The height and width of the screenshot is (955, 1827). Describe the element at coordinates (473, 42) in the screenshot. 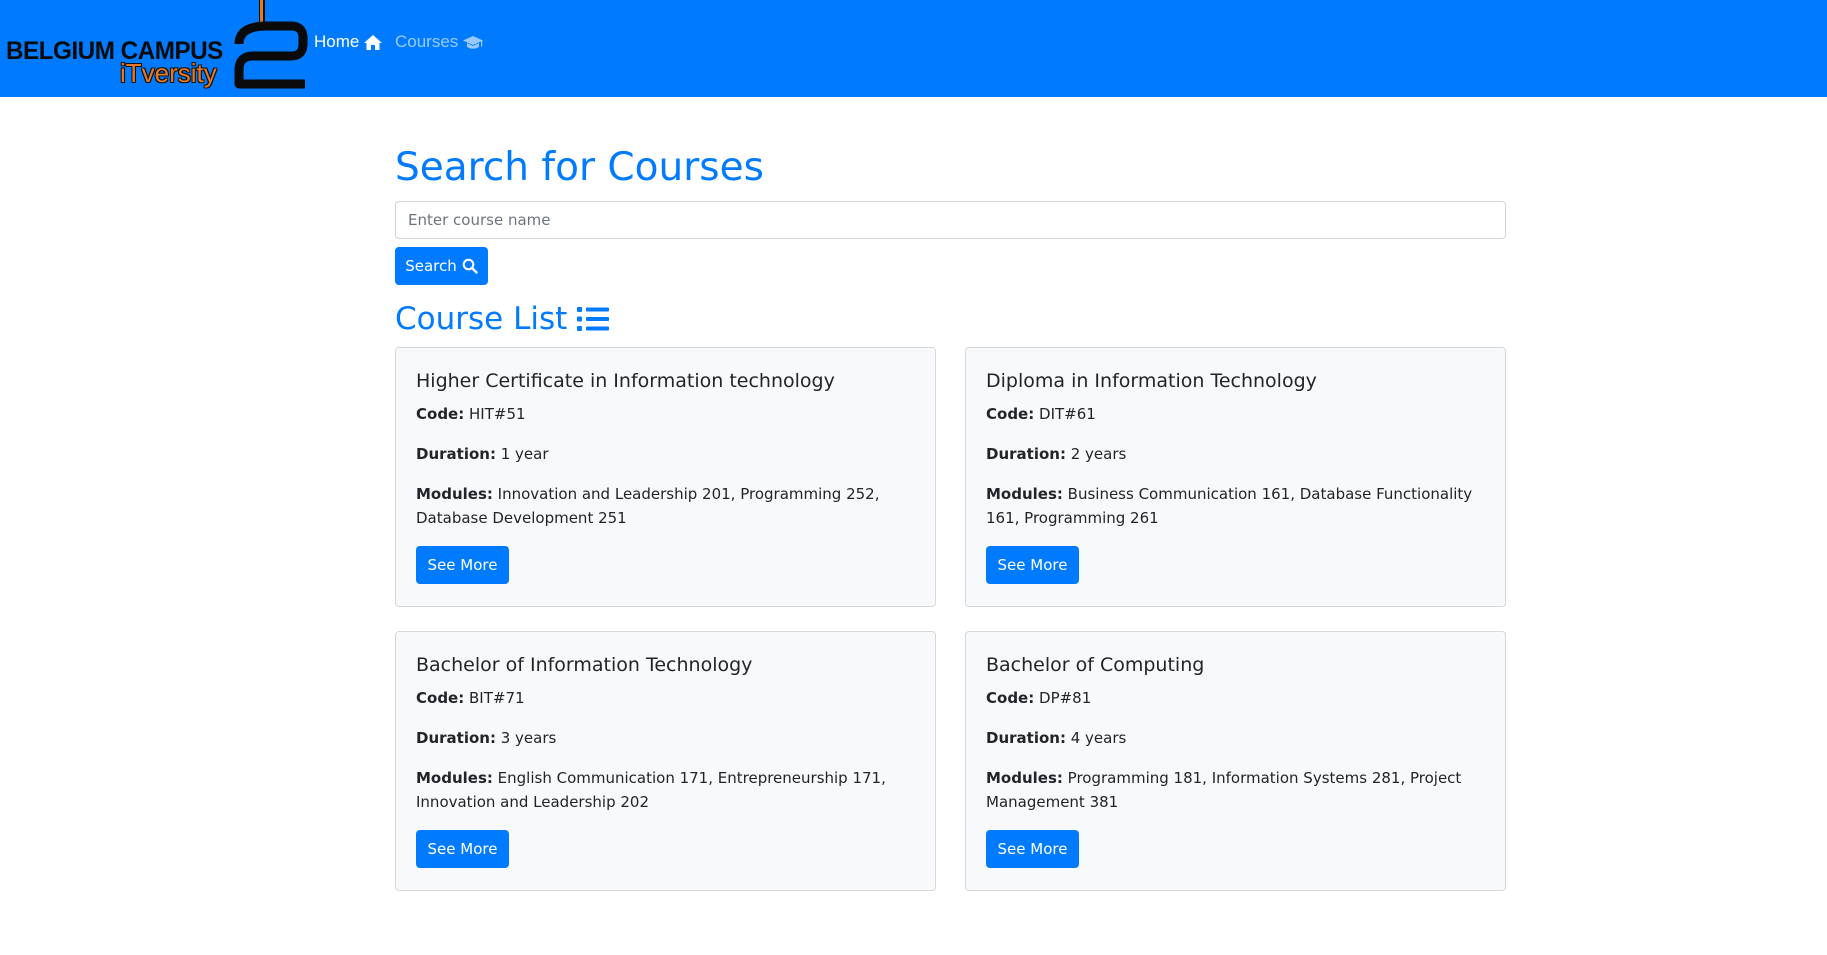

I see `graduation-cap-icon` at that location.